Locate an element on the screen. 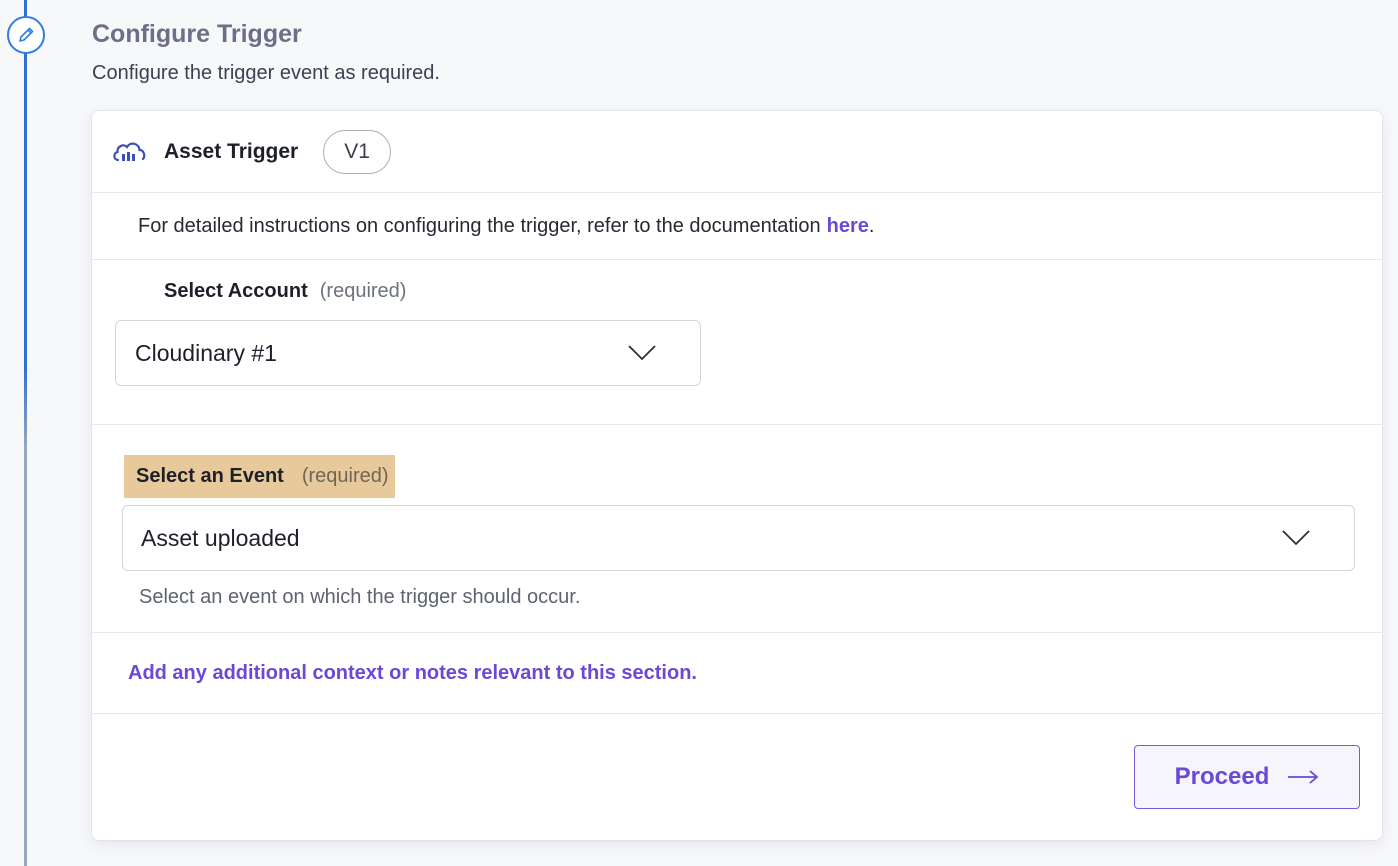  account-label: Select Account is located at coordinates (236, 291).